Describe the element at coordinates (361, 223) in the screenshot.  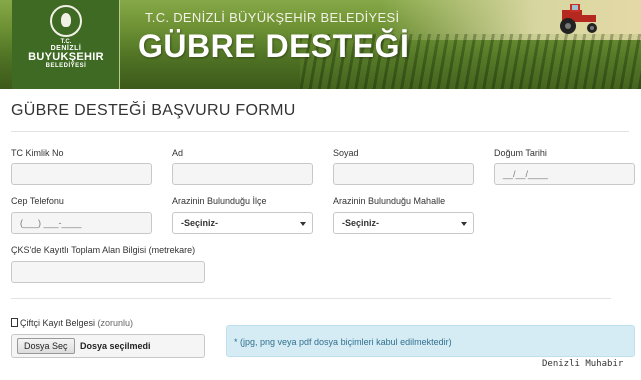
I see `mahalle-selected: -Seçiniz-` at that location.